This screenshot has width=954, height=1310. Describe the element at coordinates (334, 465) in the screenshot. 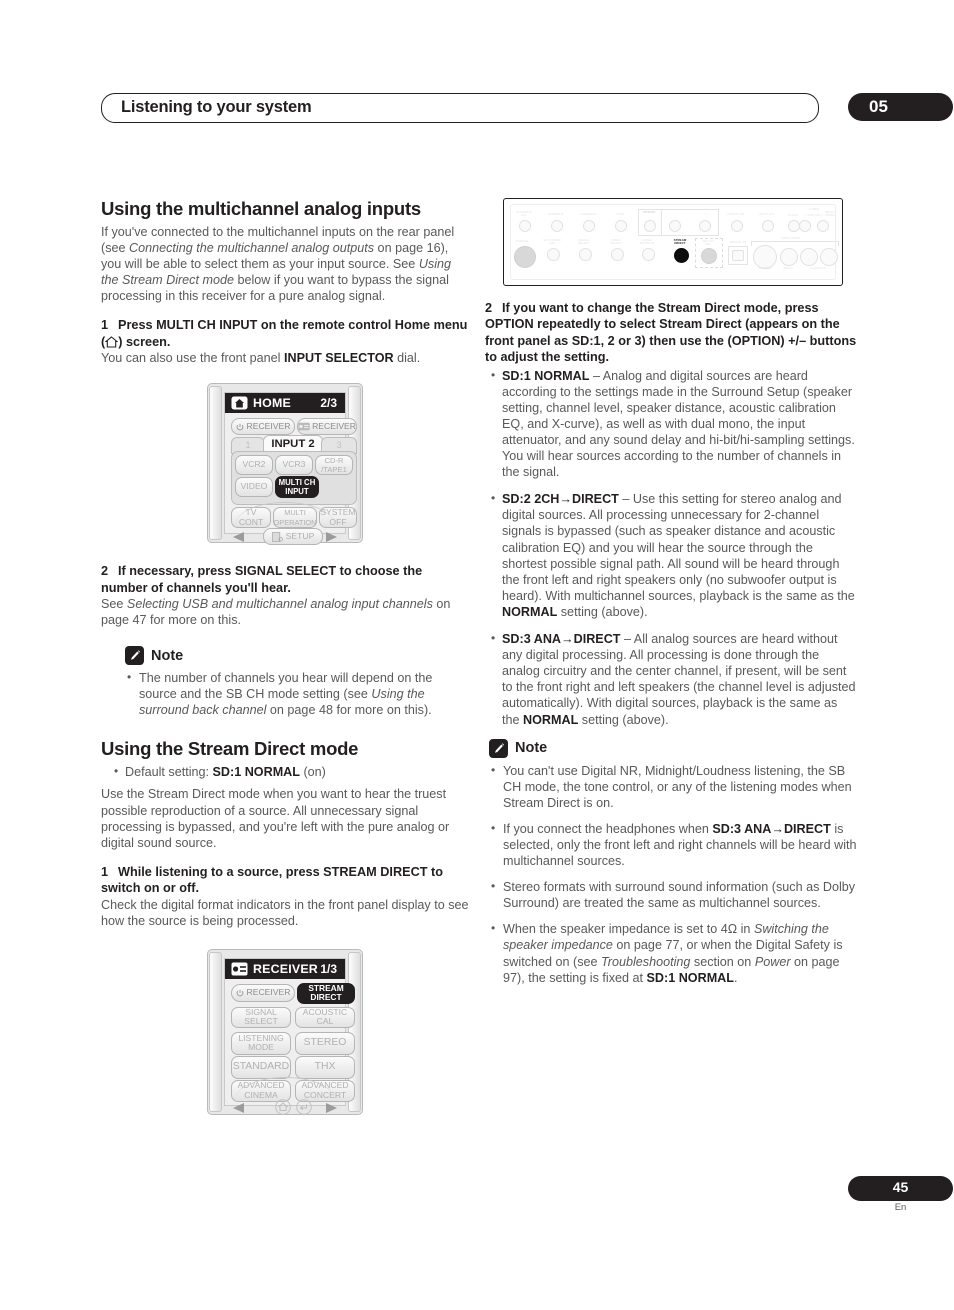

I see `remote-button-cdr-tape1: CD-R /TAPE1` at that location.